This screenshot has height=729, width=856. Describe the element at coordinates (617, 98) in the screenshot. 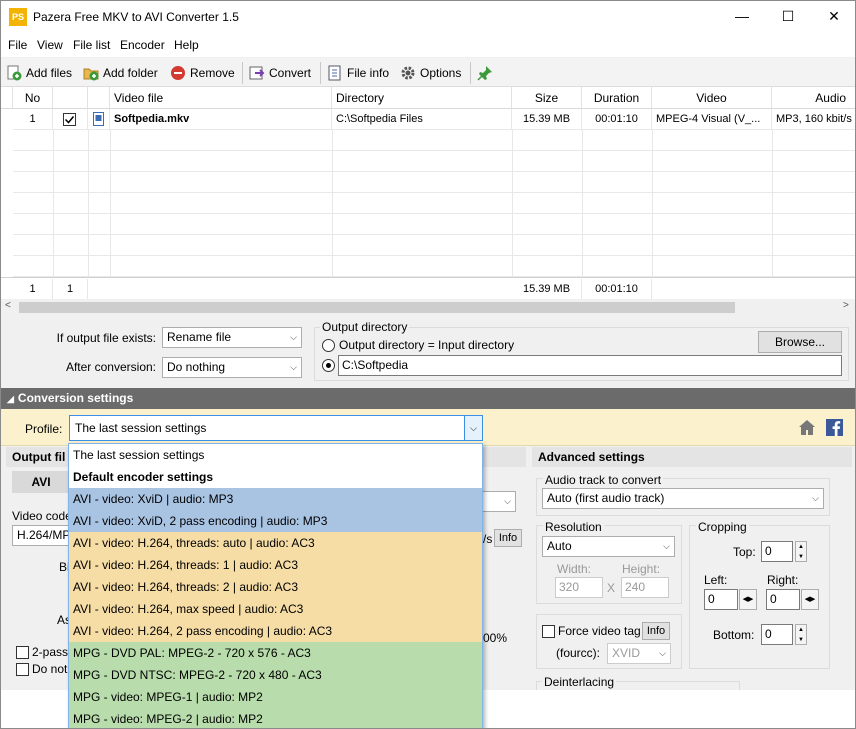

I see `col-header-duration: Duration` at that location.